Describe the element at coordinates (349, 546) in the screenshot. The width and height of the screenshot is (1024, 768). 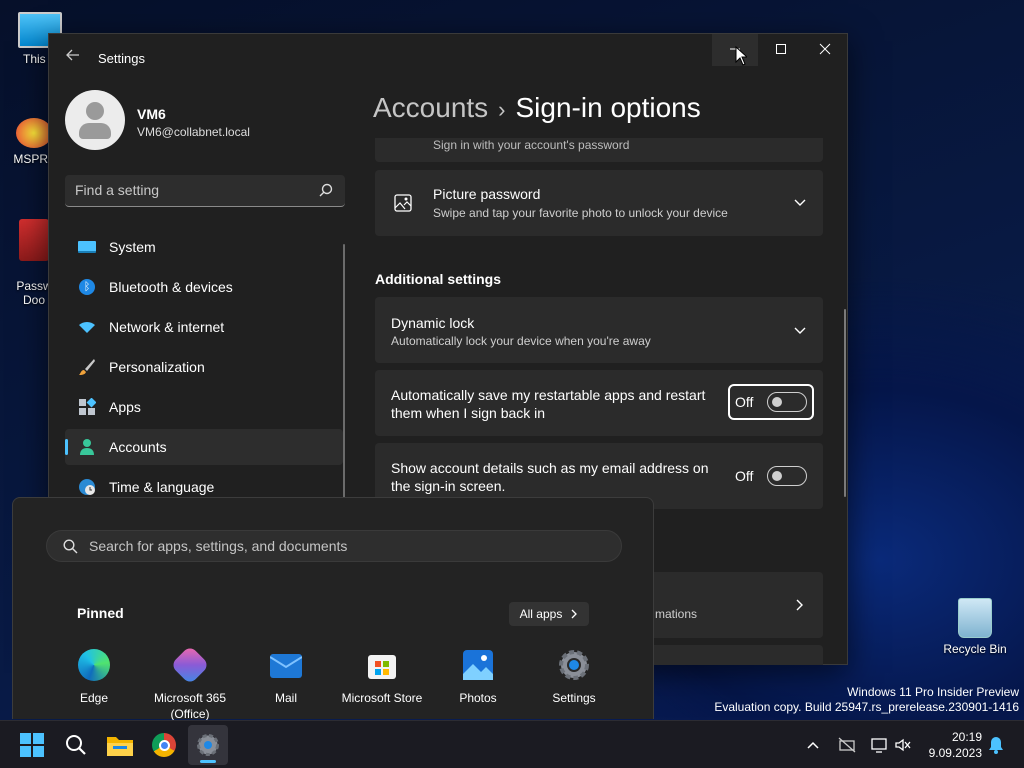
I see `start-search-input` at that location.